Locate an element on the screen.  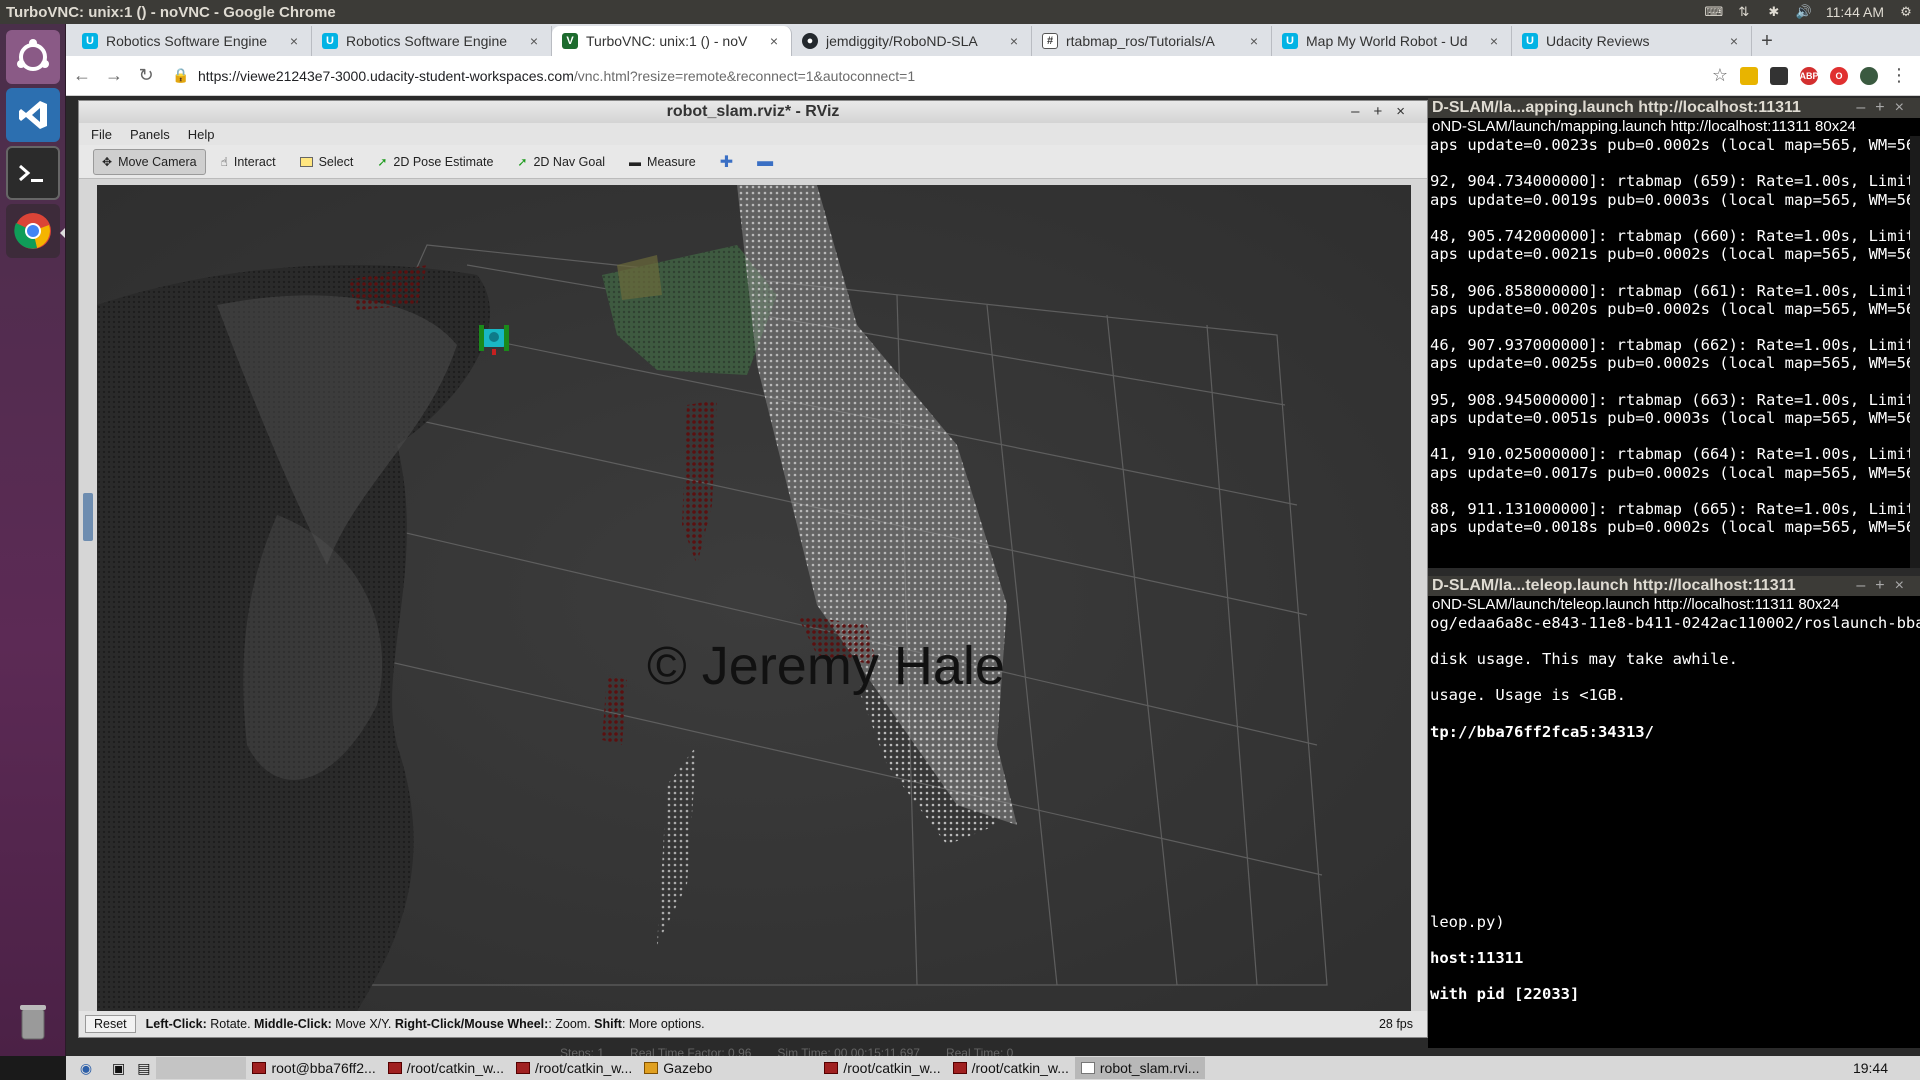
avatar is located at coordinates (1869, 75).